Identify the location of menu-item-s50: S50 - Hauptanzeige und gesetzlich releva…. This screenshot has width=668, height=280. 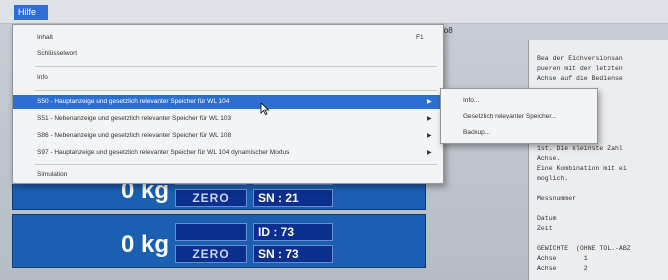
(228, 102).